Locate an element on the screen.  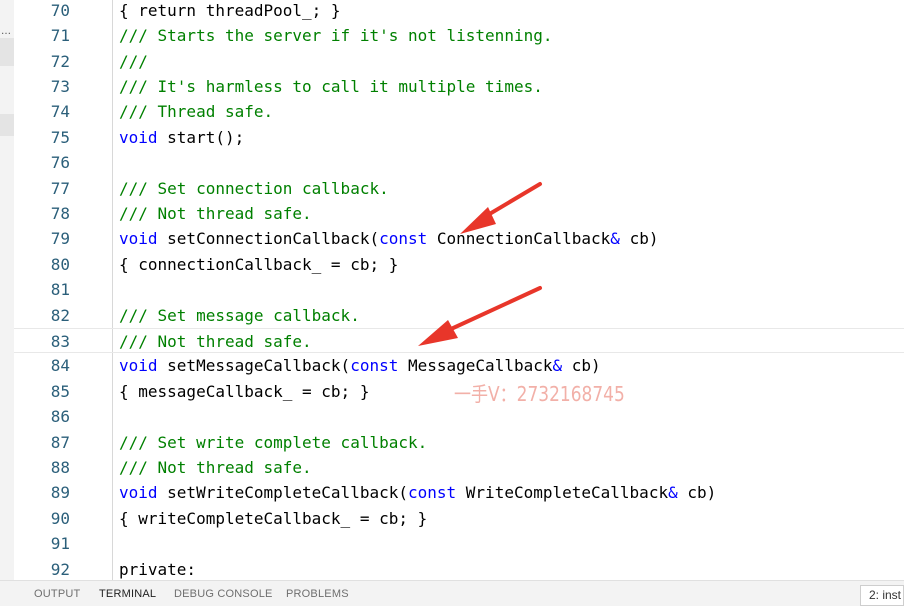
tab-problems: PROBLEMS is located at coordinates (317, 594).